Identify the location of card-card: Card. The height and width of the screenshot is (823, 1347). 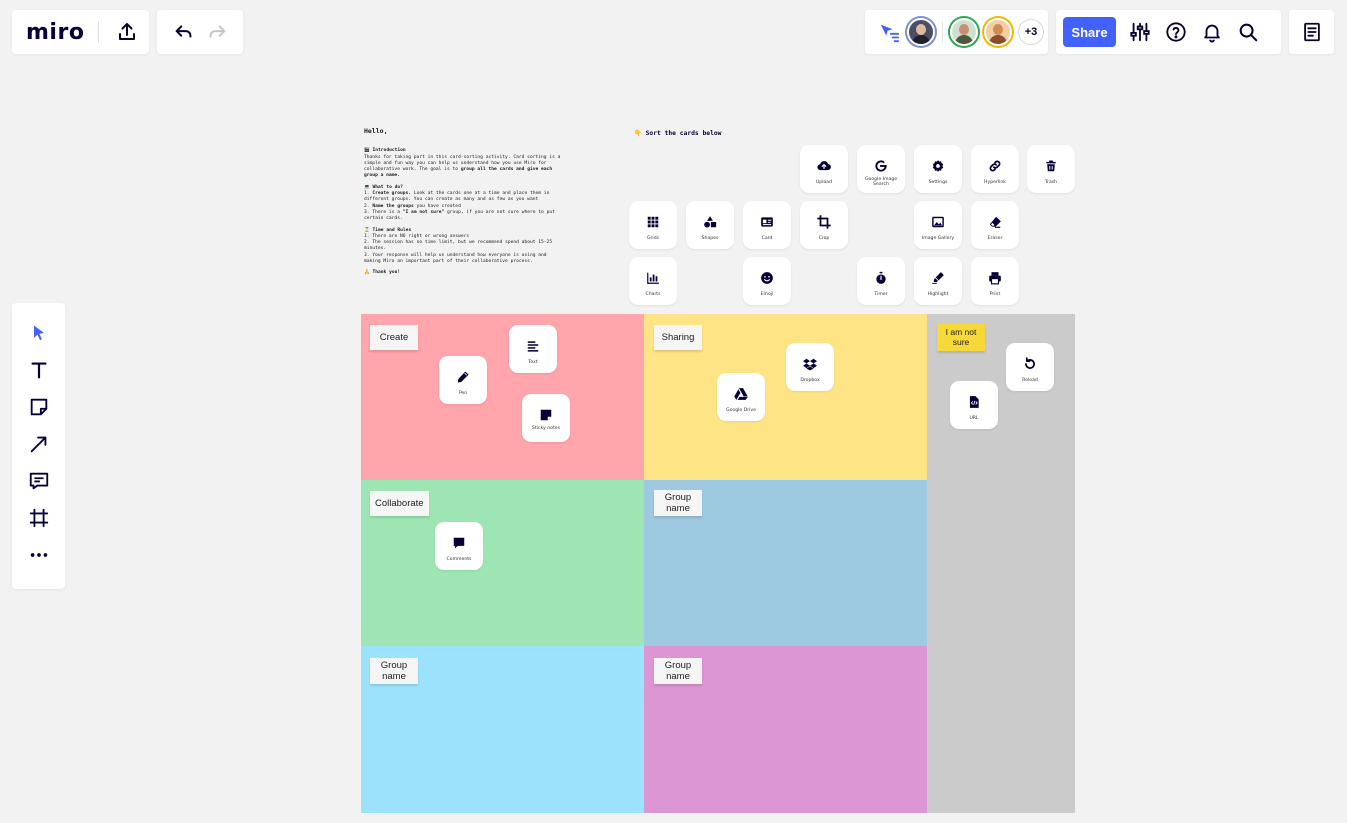
(767, 225).